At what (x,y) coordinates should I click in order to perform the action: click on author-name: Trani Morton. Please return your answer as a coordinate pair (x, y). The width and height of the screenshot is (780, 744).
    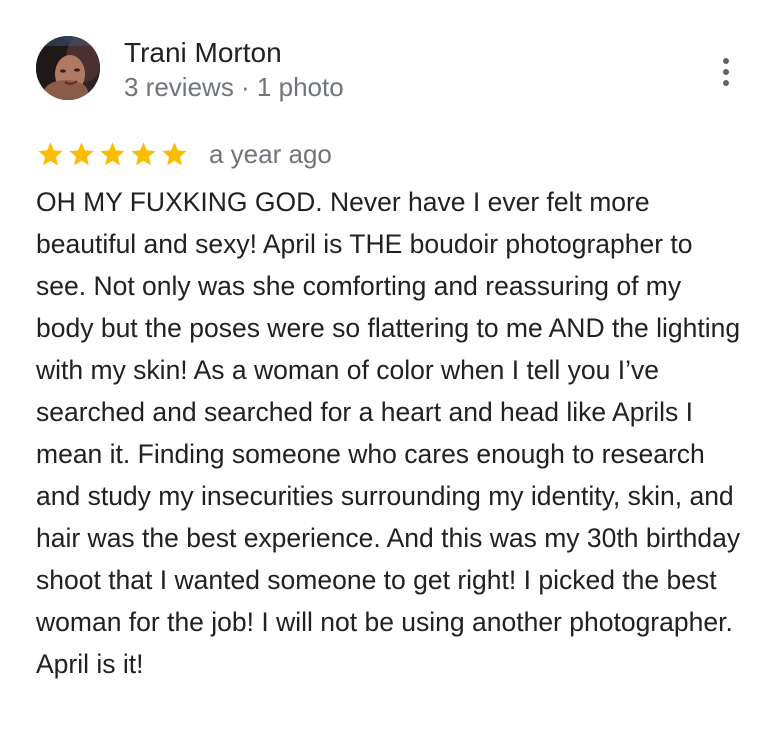
    Looking at the image, I should click on (203, 53).